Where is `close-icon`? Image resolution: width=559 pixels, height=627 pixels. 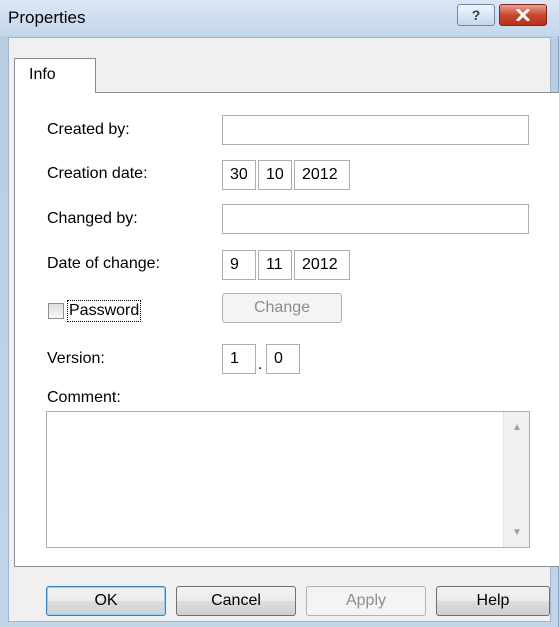 close-icon is located at coordinates (523, 15).